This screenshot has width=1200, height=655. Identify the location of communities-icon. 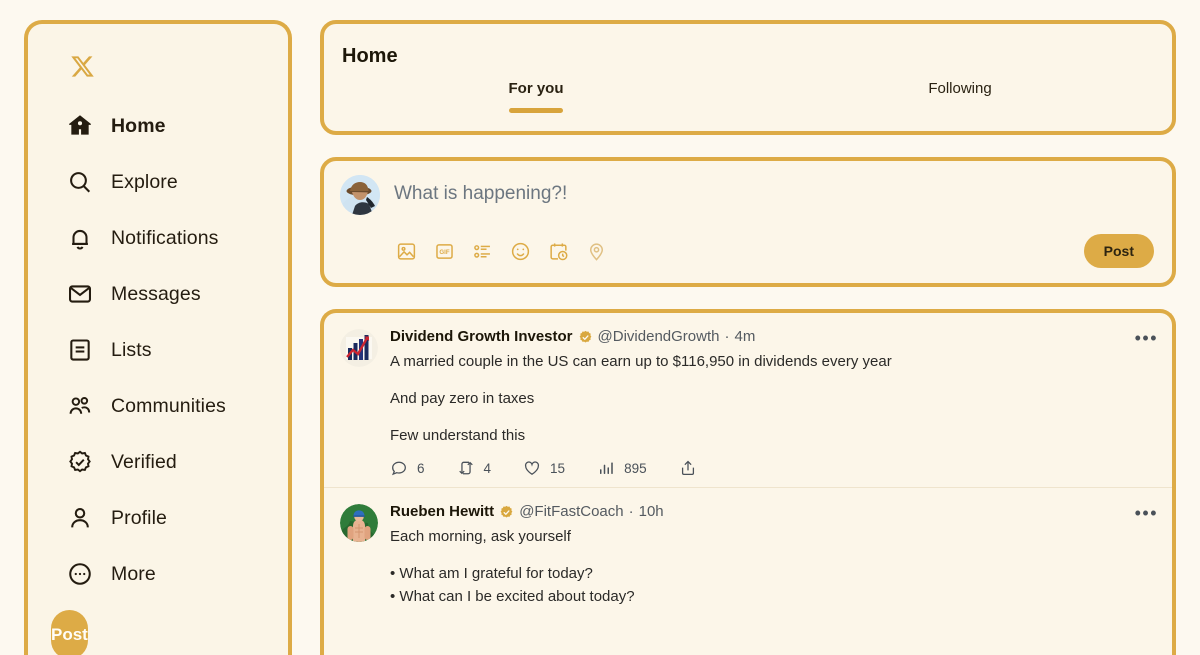
(79, 406).